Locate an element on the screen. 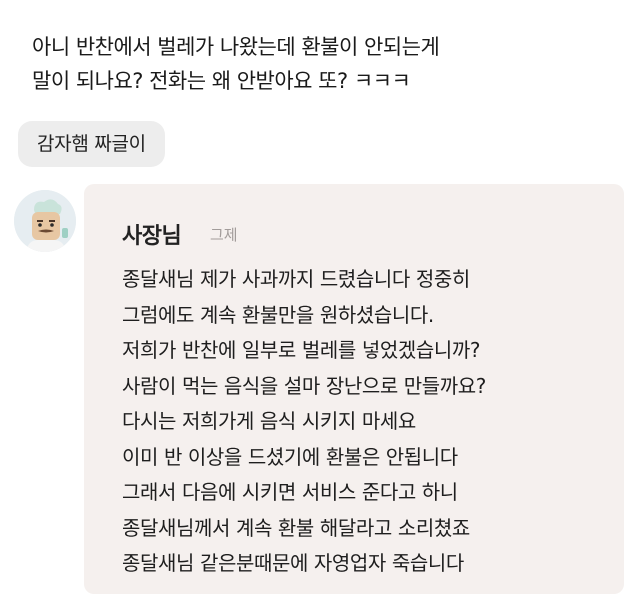  reply-line: 다시는 저희가게 음식 시키지 마세요 is located at coordinates (269, 421).